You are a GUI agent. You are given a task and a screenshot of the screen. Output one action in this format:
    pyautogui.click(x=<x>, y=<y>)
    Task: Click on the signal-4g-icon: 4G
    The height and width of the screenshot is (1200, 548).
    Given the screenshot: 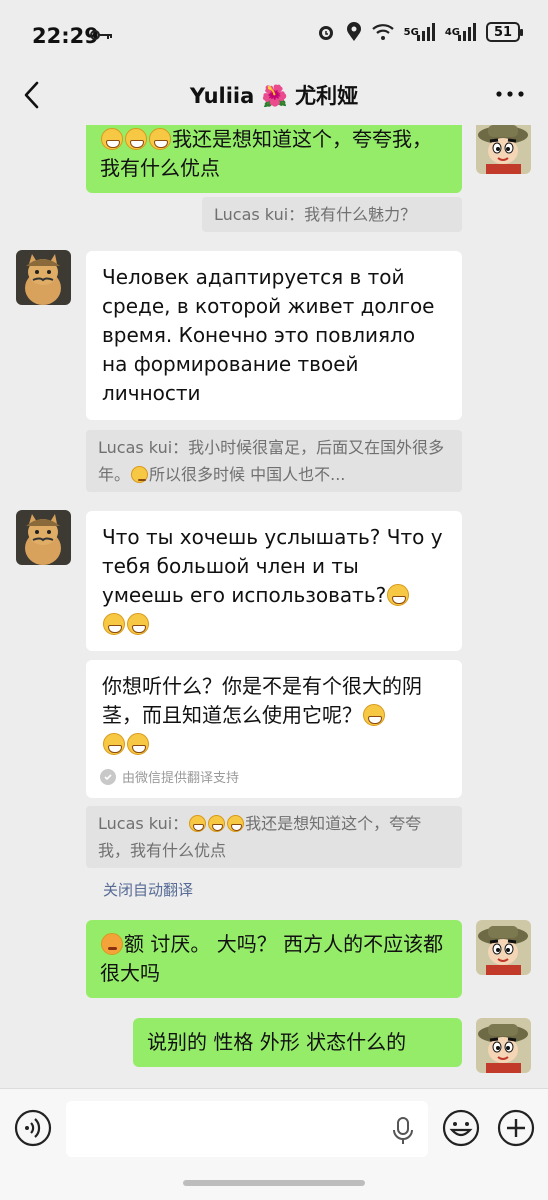 What is the action you would take?
    pyautogui.click(x=460, y=32)
    